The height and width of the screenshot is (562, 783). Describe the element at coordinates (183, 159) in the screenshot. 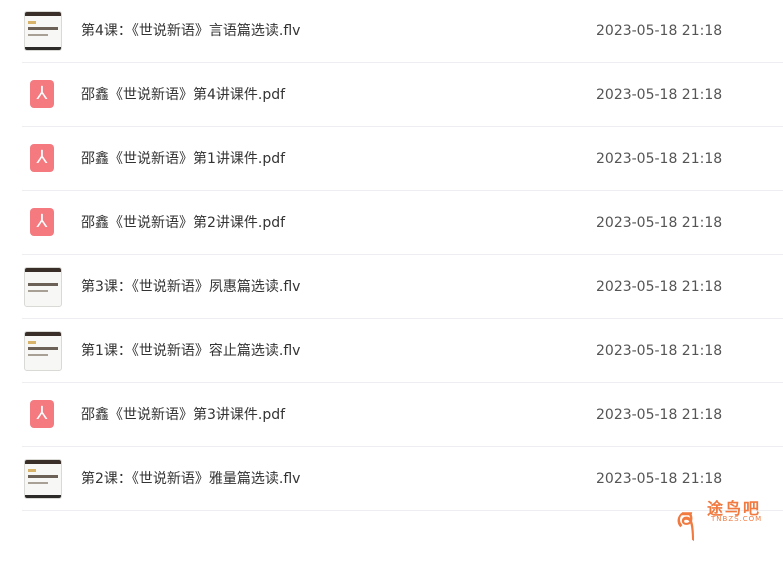

I see `file-name: 邵鑫《世说新语》第1讲课件.pdf` at that location.